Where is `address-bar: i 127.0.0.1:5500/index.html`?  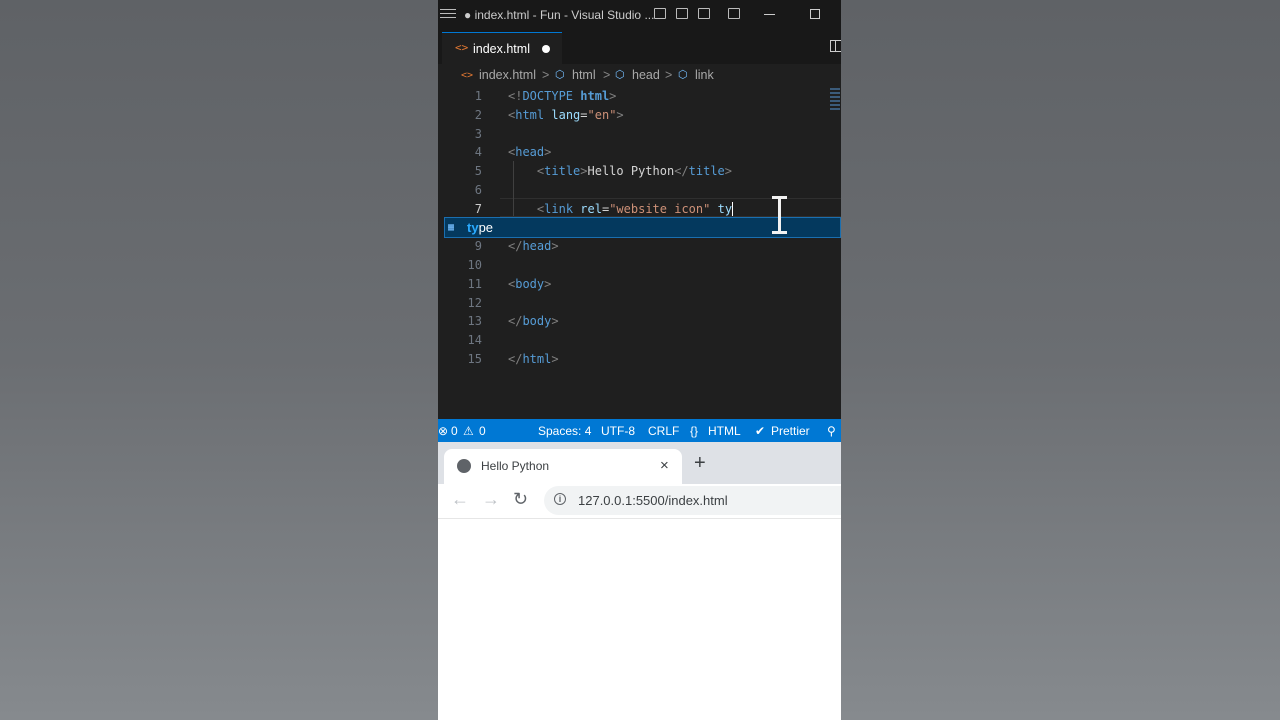 address-bar: i 127.0.0.1:5500/index.html is located at coordinates (692, 500).